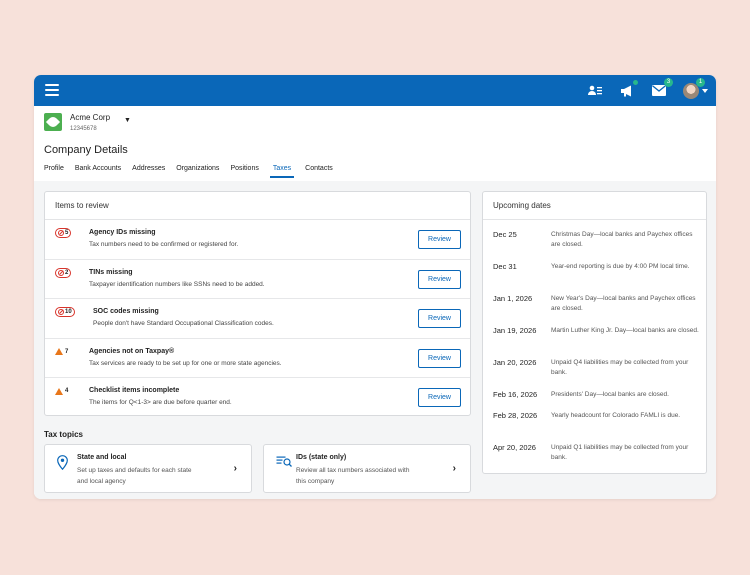 Image resolution: width=750 pixels, height=575 pixels. I want to click on date-label: Jan 19, 2026, so click(515, 330).